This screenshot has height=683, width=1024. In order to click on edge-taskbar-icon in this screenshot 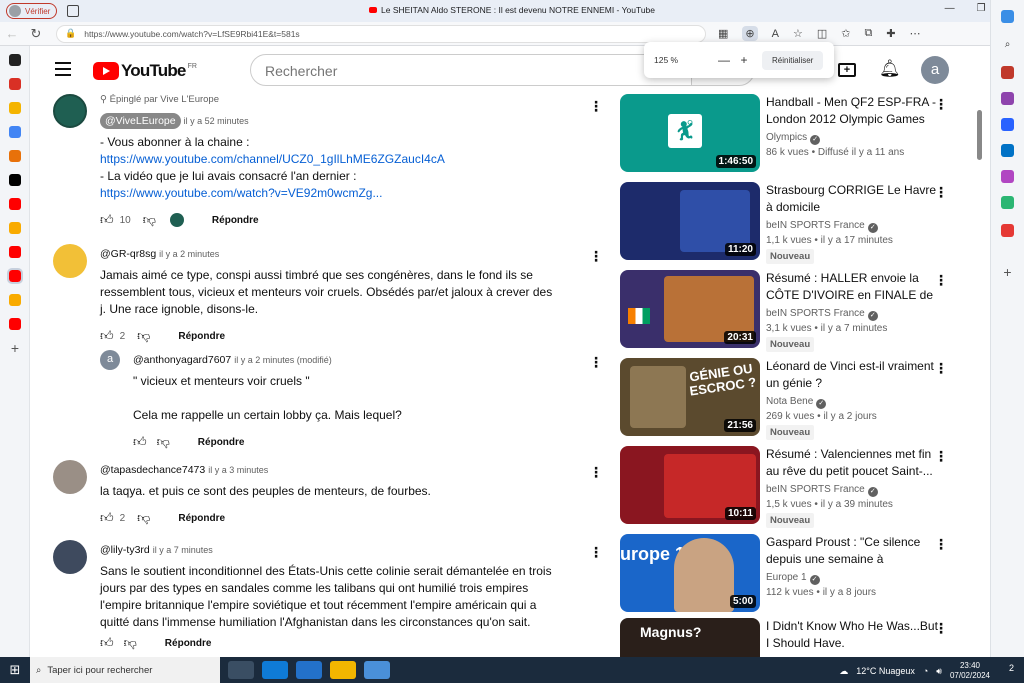, I will do `click(275, 670)`.